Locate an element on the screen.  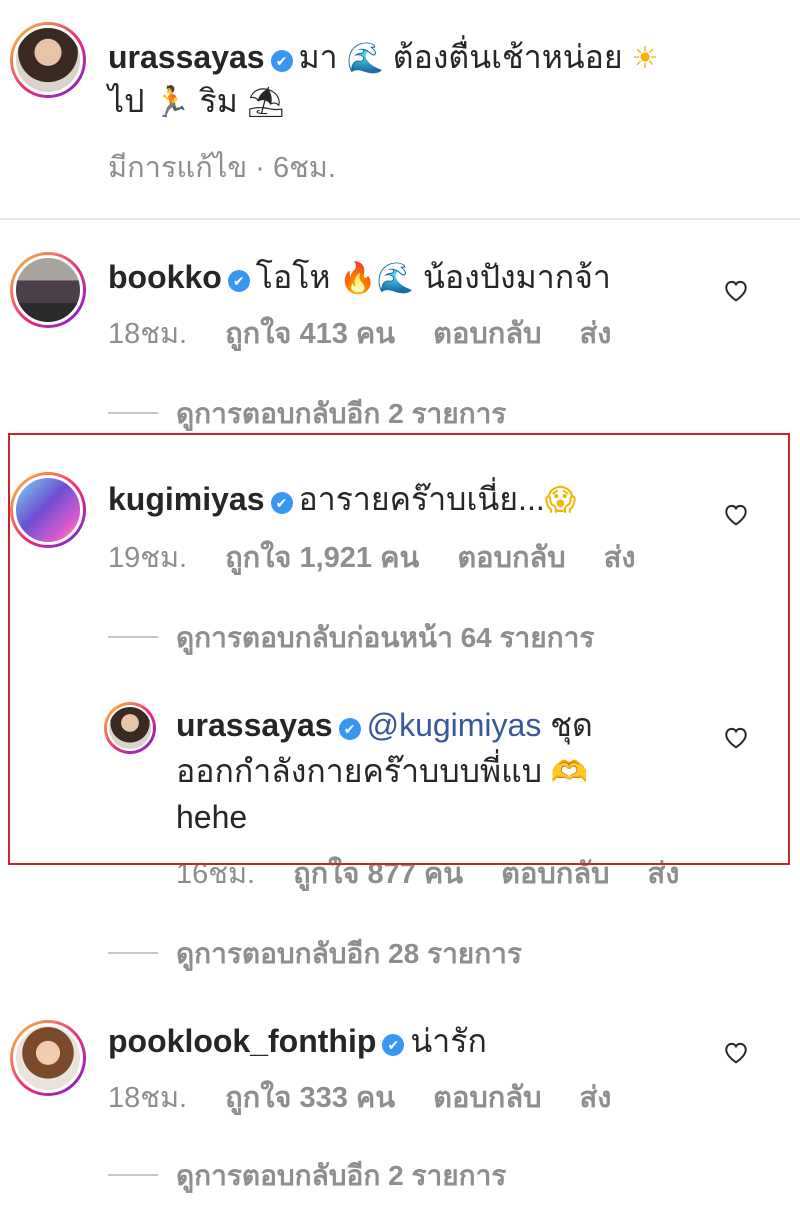
caption-text: มา is located at coordinates (318, 57).